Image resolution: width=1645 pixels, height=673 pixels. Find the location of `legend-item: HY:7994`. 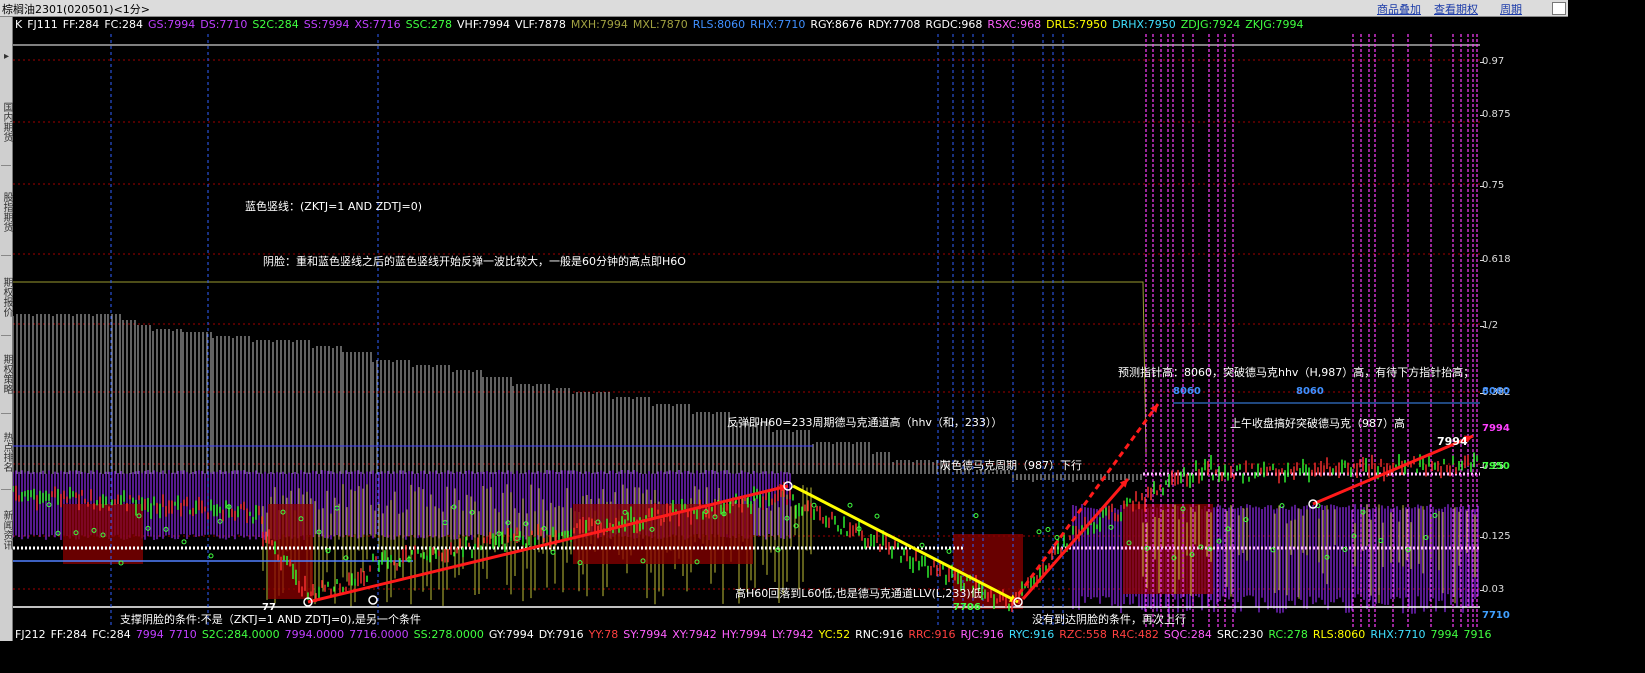

legend-item: HY:7994 is located at coordinates (744, 634).